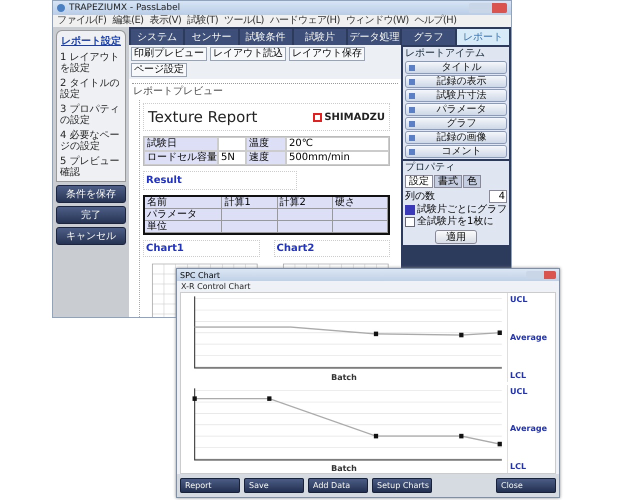  I want to click on field-label: 温度, so click(266, 144).